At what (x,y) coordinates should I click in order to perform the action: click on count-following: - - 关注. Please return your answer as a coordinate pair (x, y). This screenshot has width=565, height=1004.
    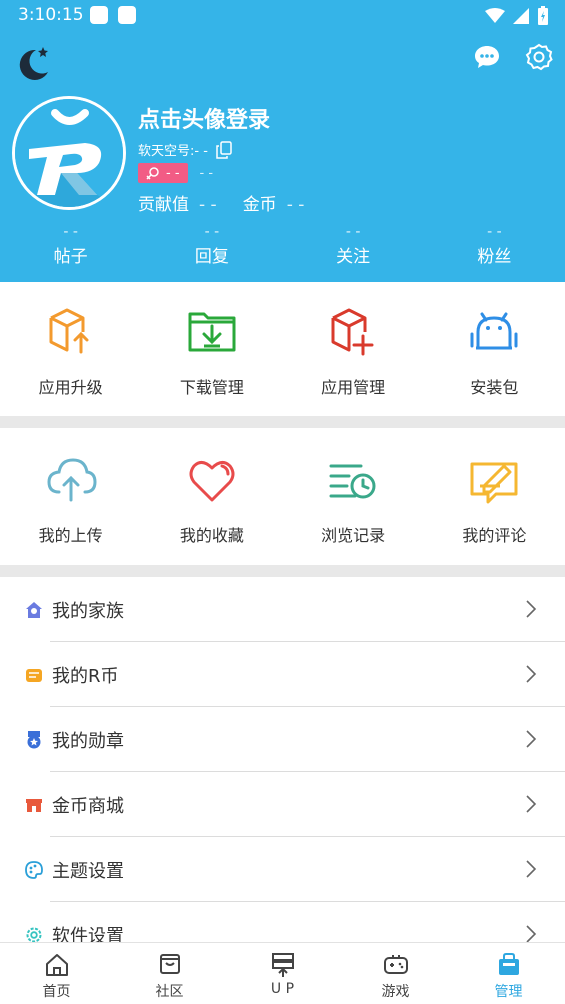
    Looking at the image, I should click on (353, 247).